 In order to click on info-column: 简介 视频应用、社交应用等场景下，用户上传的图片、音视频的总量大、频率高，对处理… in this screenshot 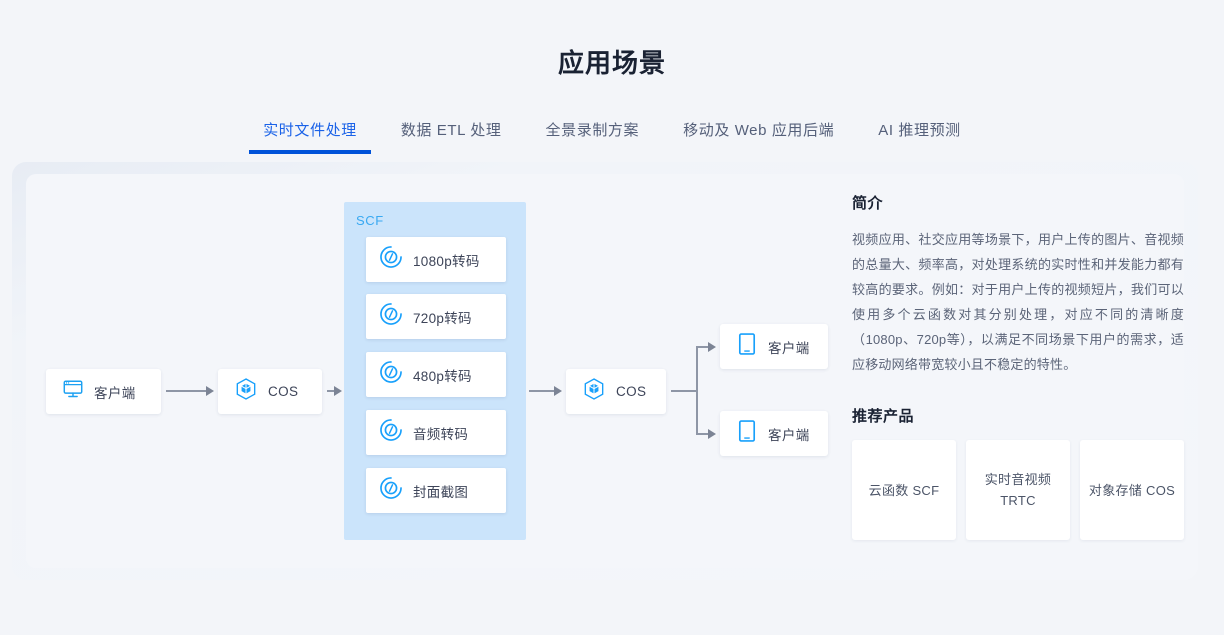, I will do `click(1018, 366)`.